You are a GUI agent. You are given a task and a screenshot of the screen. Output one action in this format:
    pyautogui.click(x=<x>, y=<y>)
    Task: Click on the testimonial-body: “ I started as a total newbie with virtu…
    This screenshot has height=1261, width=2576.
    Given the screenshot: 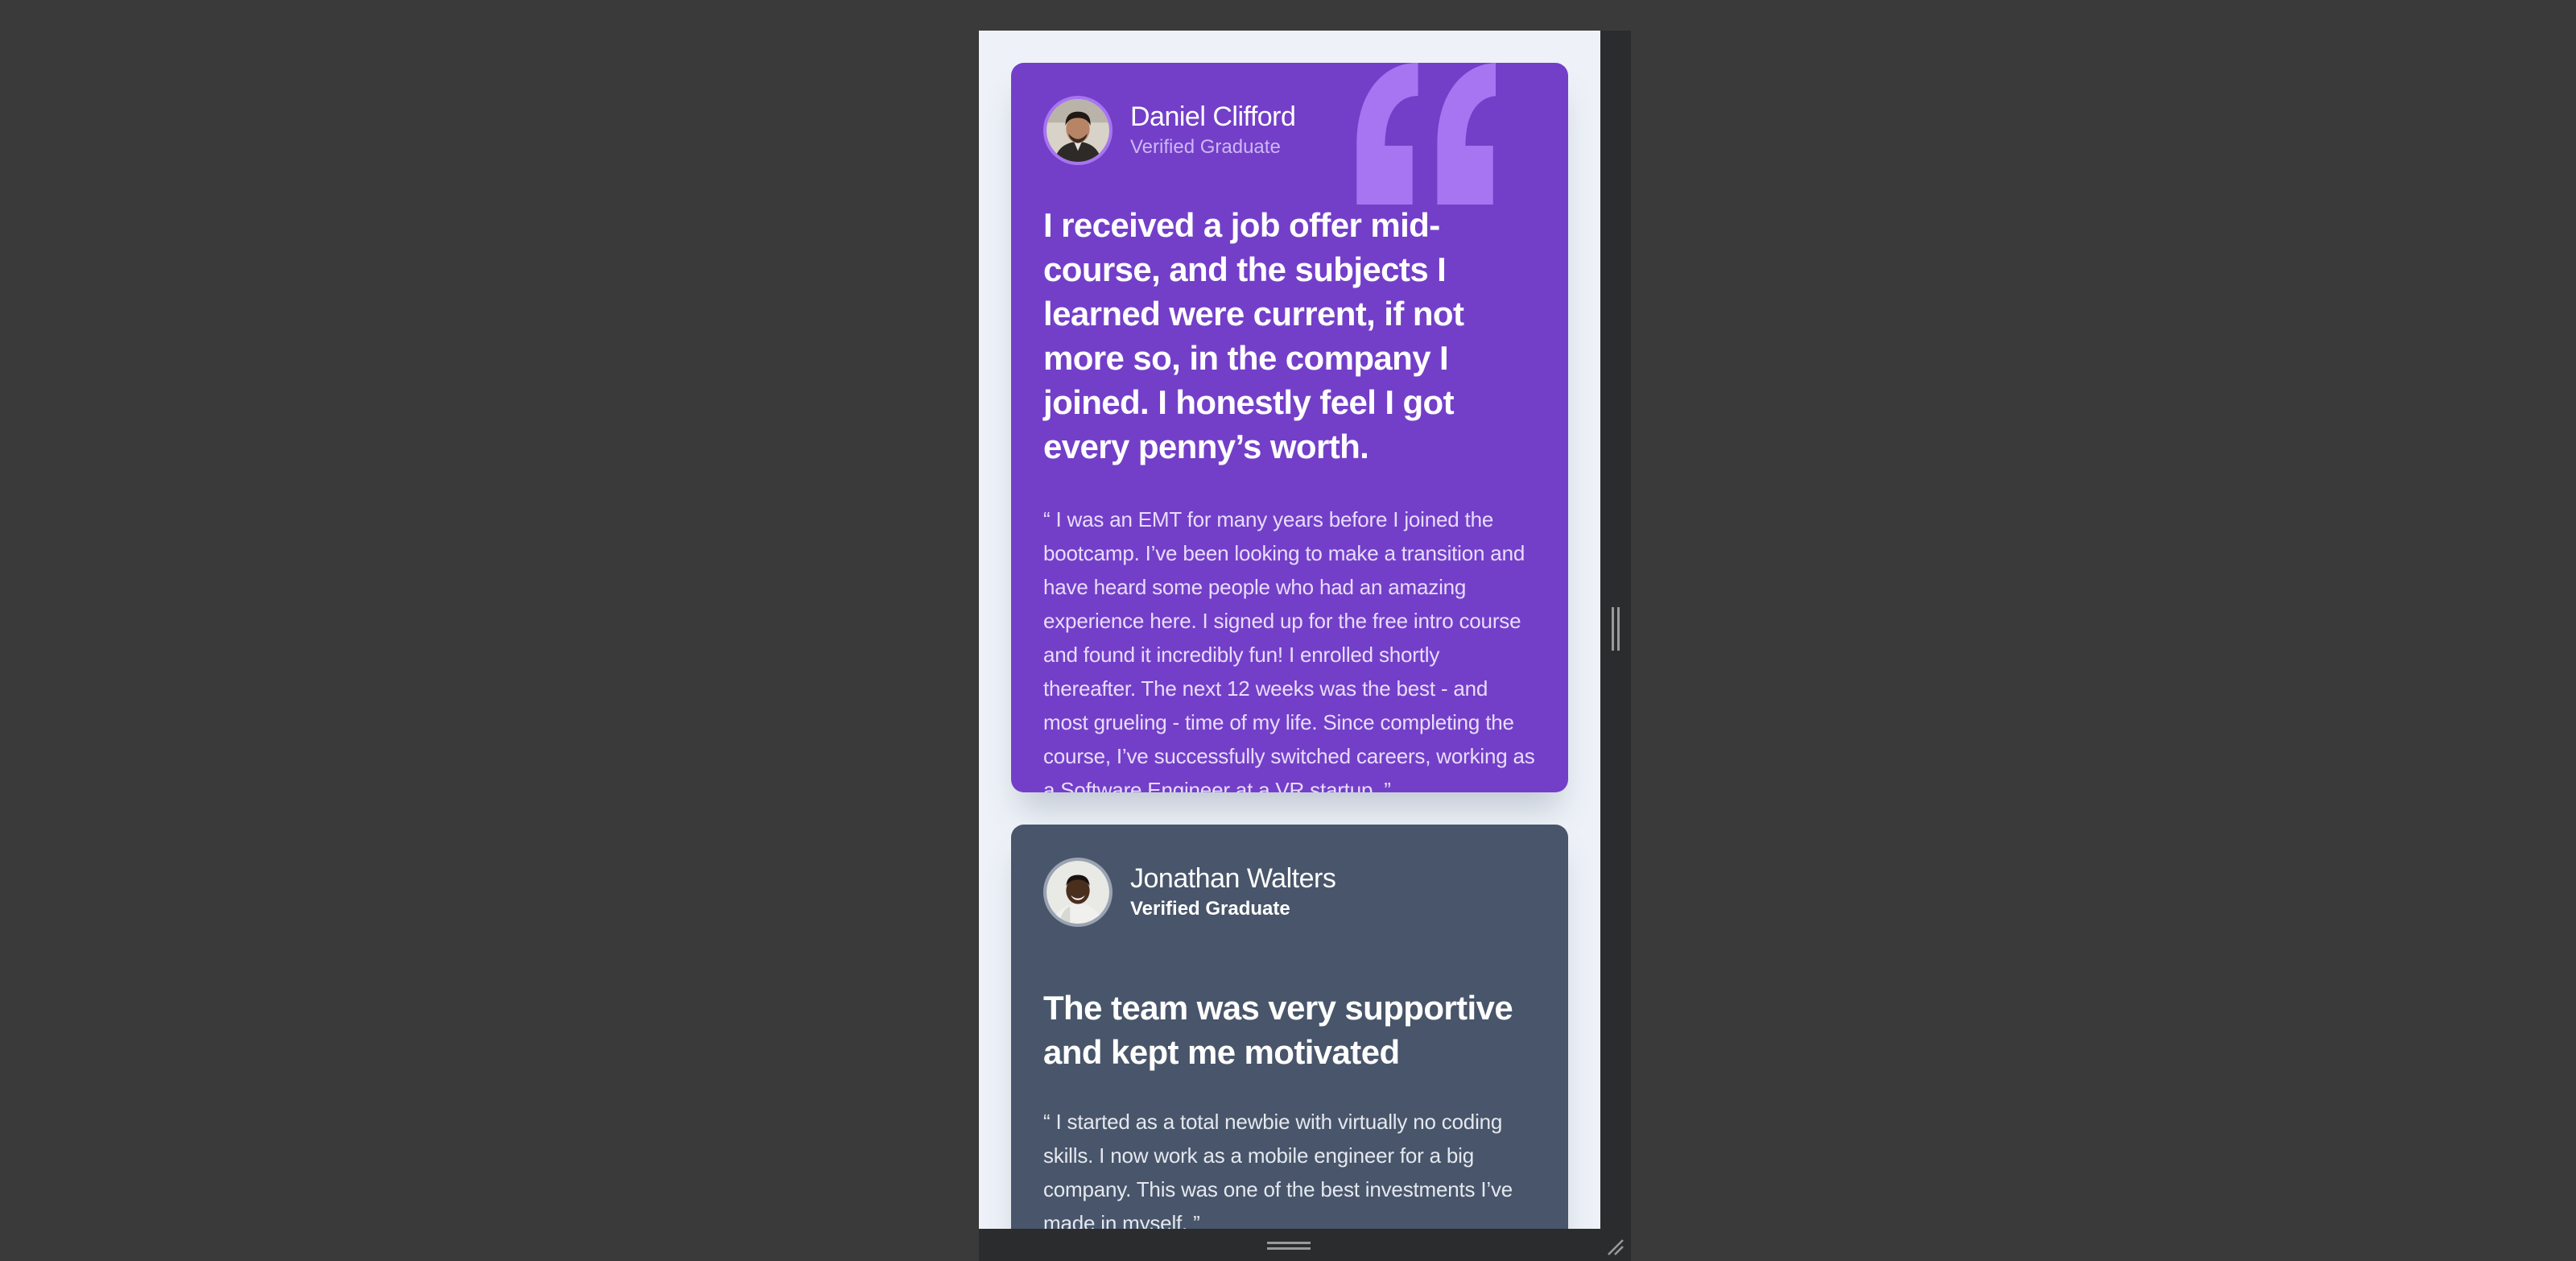 What is the action you would take?
    pyautogui.click(x=1278, y=1169)
    